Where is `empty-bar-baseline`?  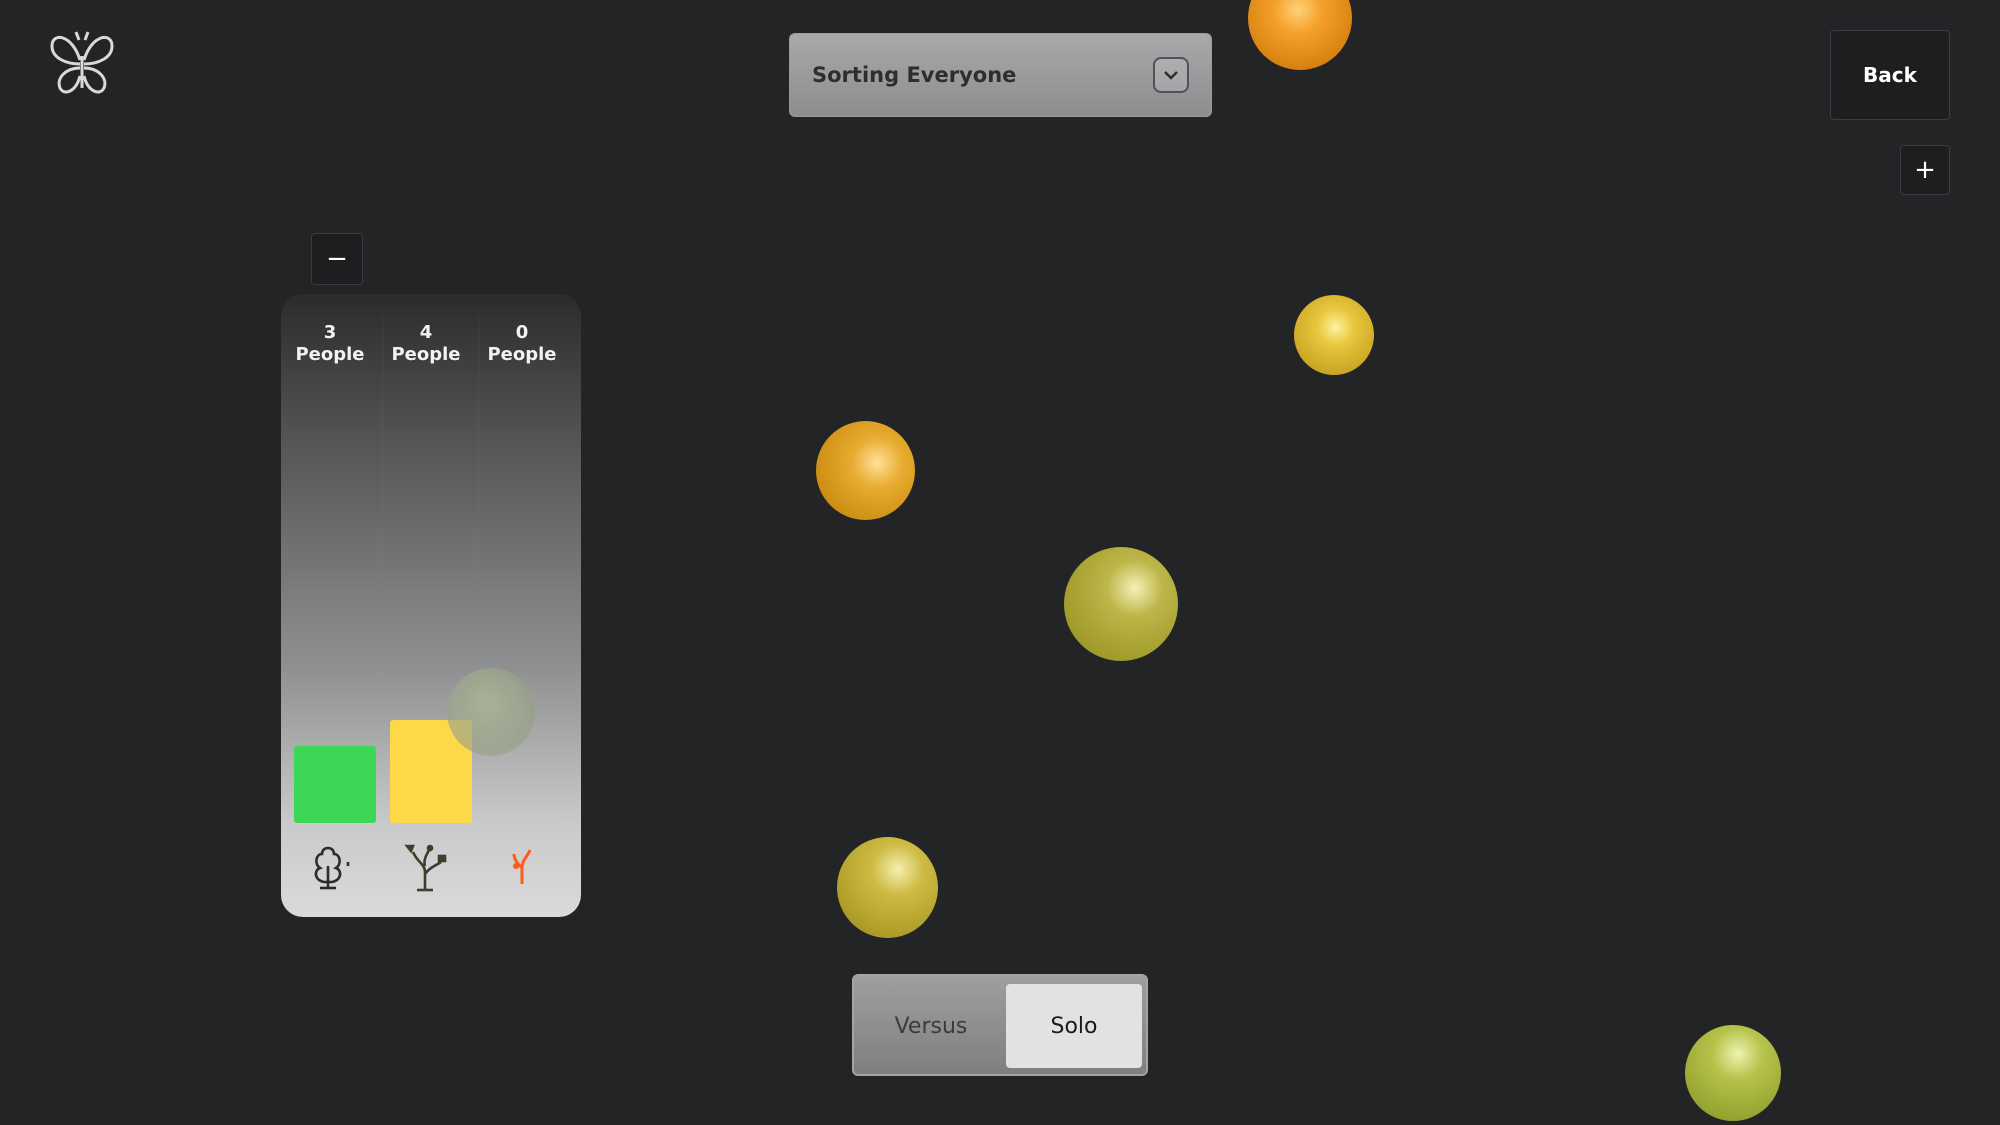
empty-bar-baseline is located at coordinates (520, 824).